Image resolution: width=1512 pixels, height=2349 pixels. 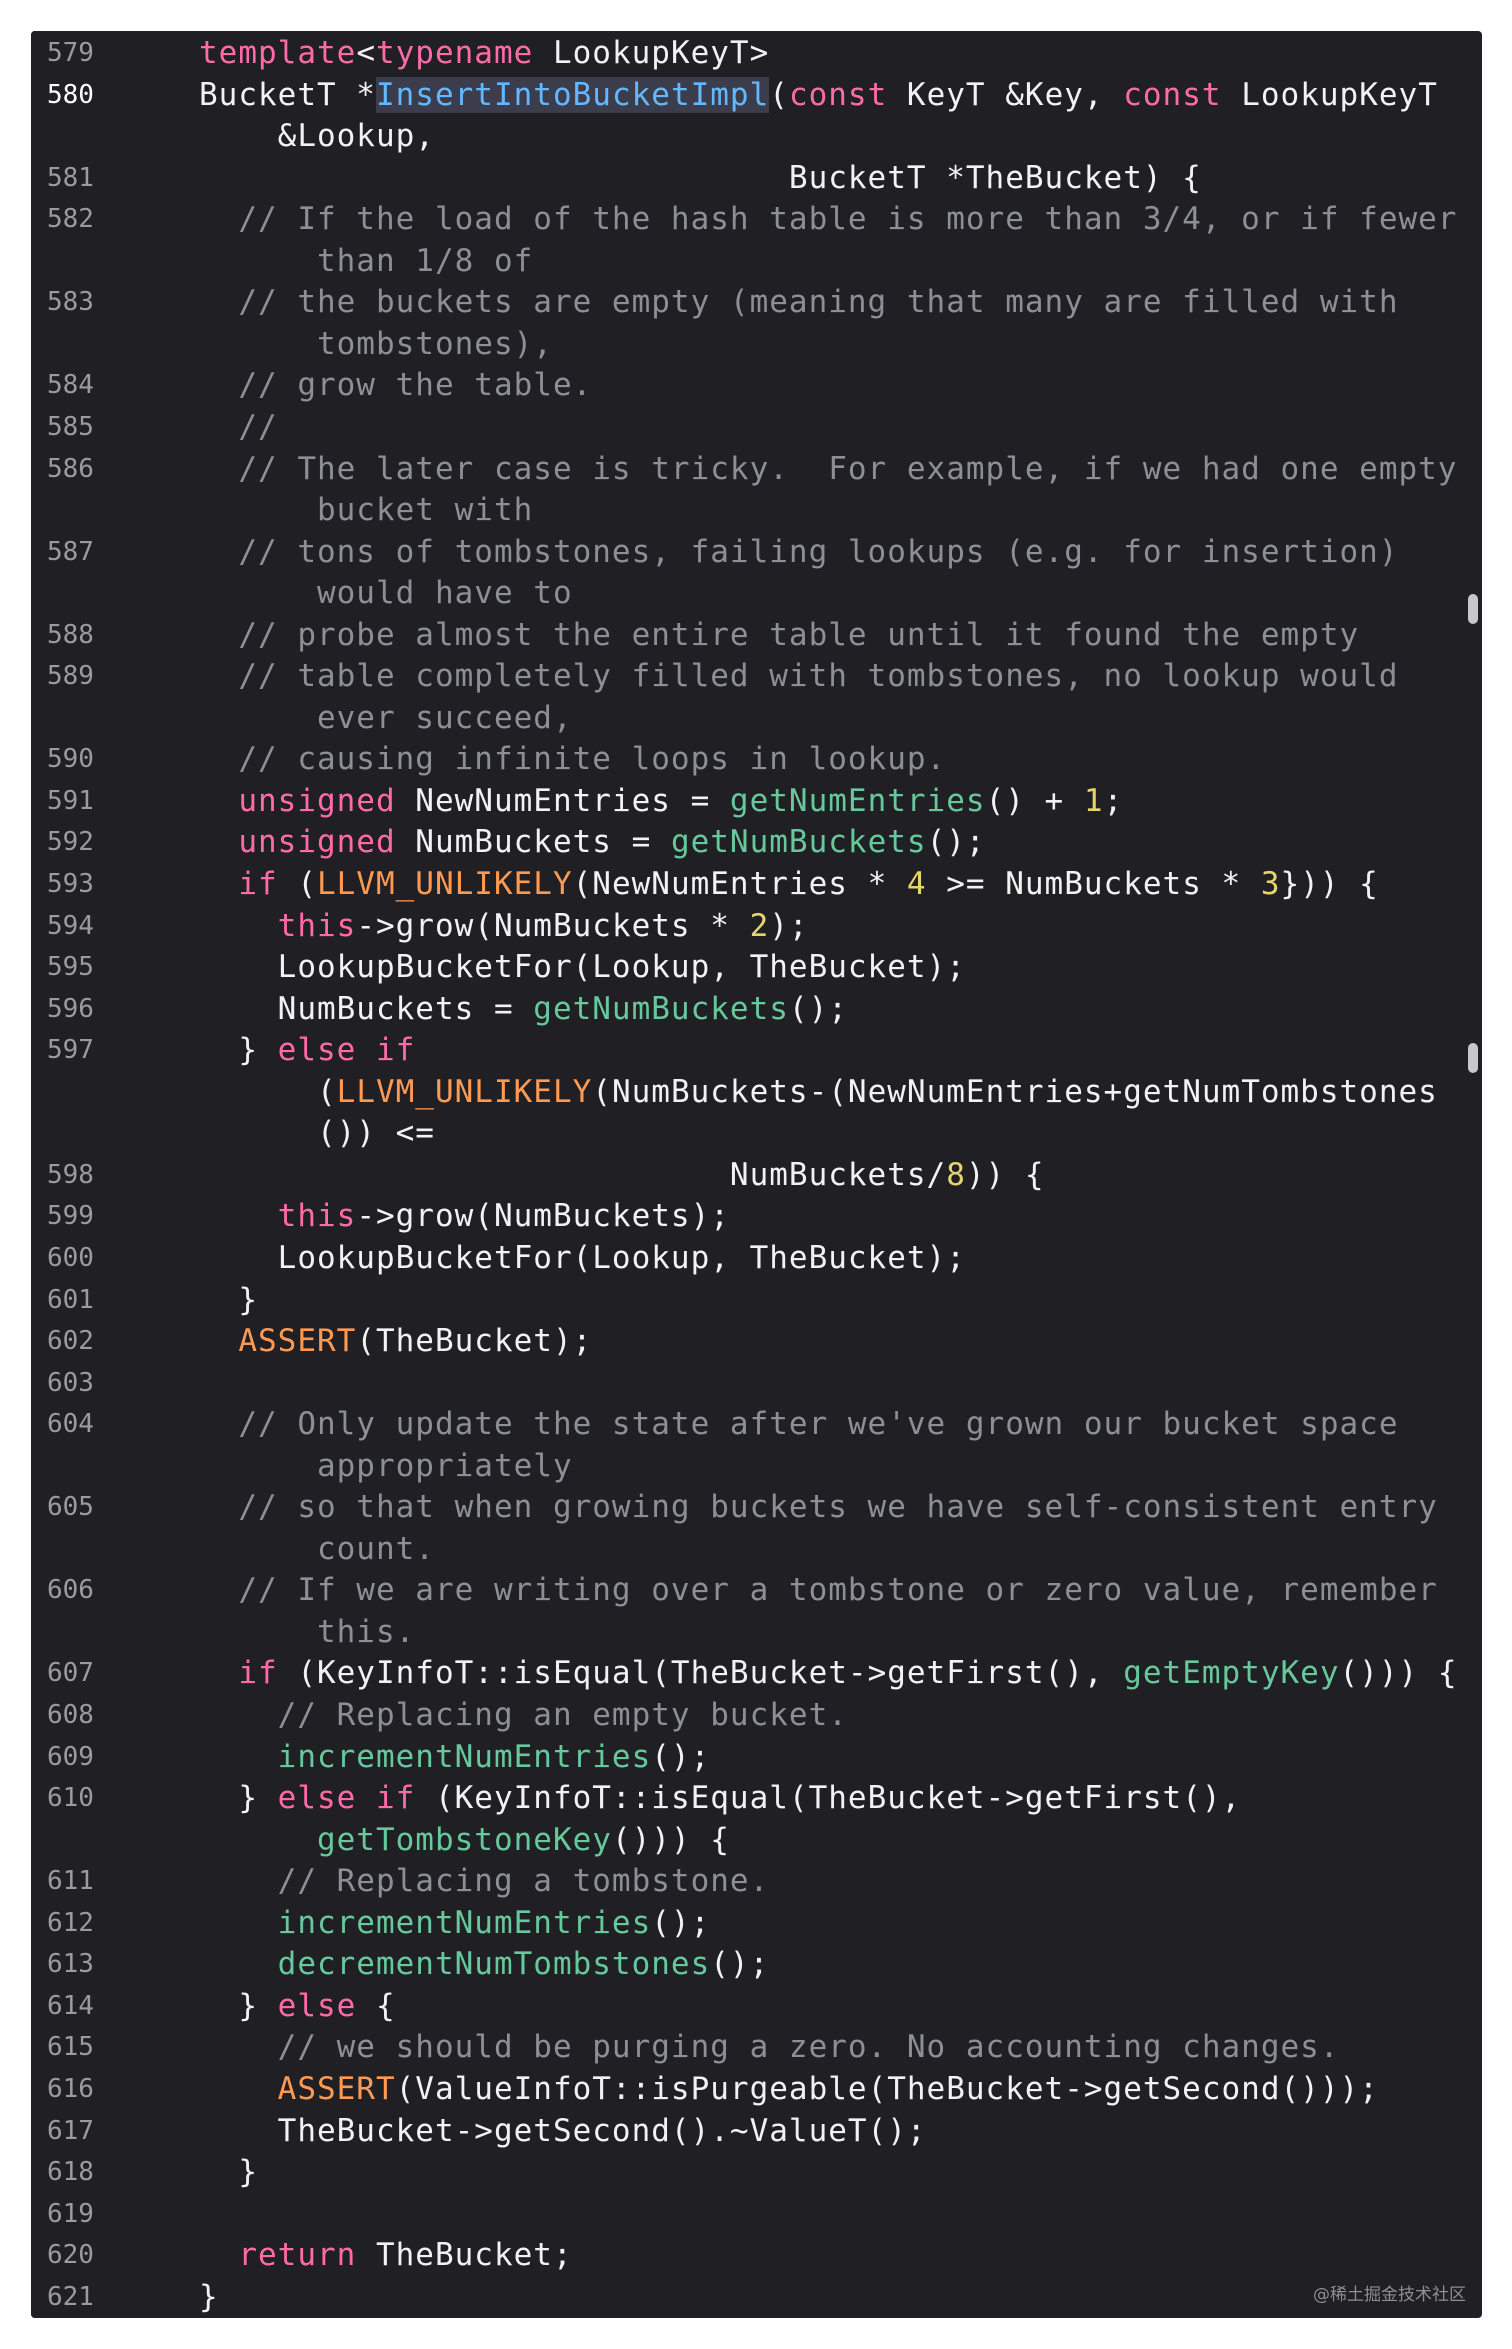 What do you see at coordinates (756, 719) in the screenshot?
I see `code-line: ever succeed,` at bounding box center [756, 719].